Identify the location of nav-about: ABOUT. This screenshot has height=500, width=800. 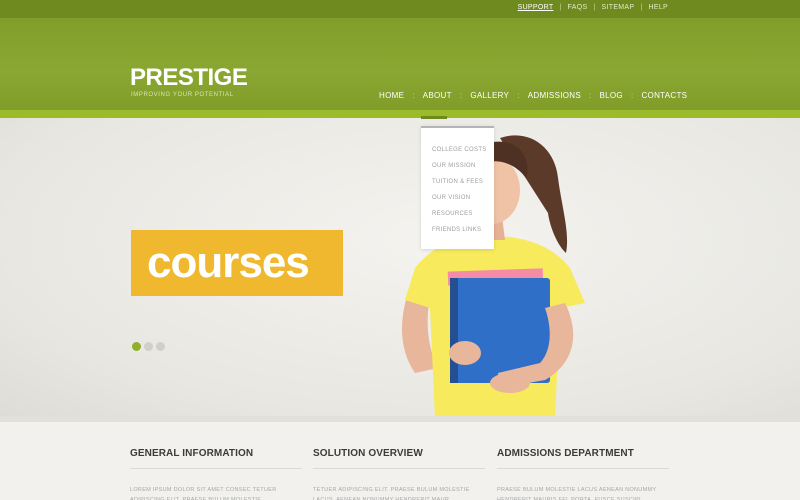
(437, 95).